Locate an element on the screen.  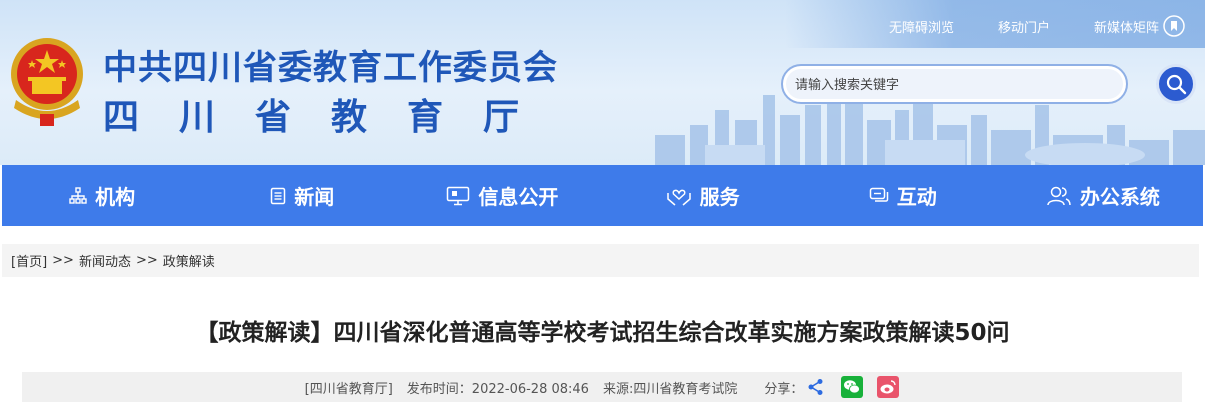
nav-label-info-disclosure: 信息公开 is located at coordinates (518, 197).